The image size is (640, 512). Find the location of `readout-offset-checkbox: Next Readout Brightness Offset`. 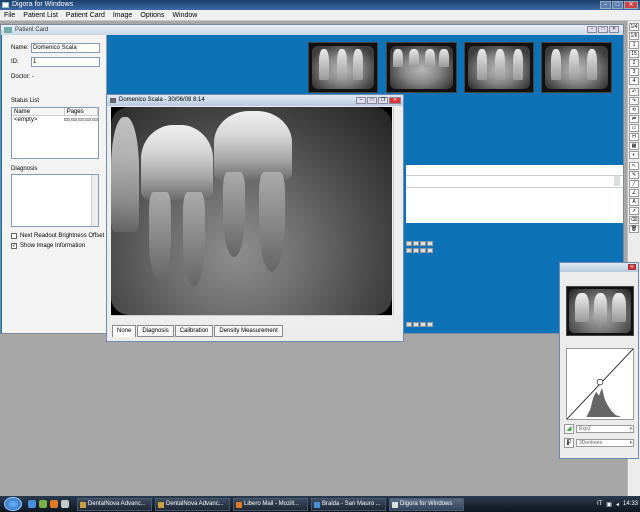

readout-offset-checkbox: Next Readout Brightness Offset is located at coordinates (57, 236).